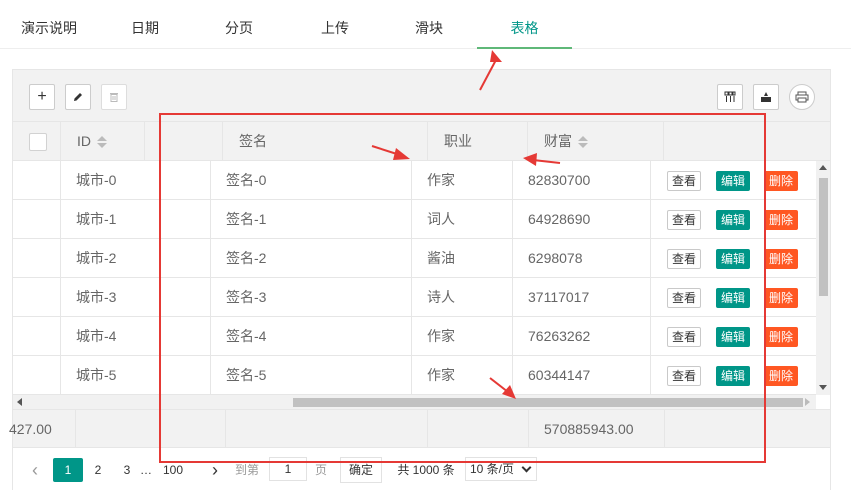  I want to click on scroll-right-icon, so click(807, 402).